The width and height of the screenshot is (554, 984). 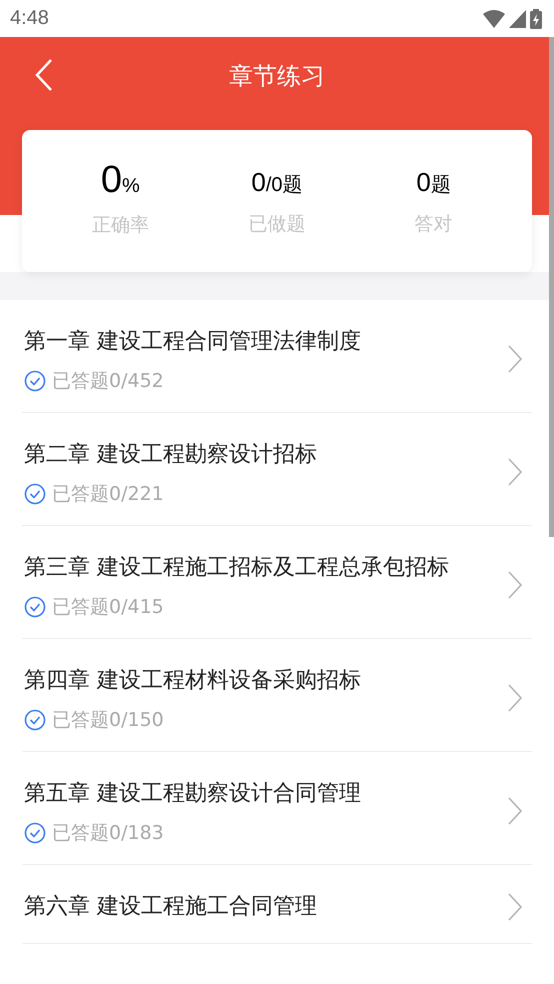 What do you see at coordinates (494, 19) in the screenshot?
I see `wifi-icon` at bounding box center [494, 19].